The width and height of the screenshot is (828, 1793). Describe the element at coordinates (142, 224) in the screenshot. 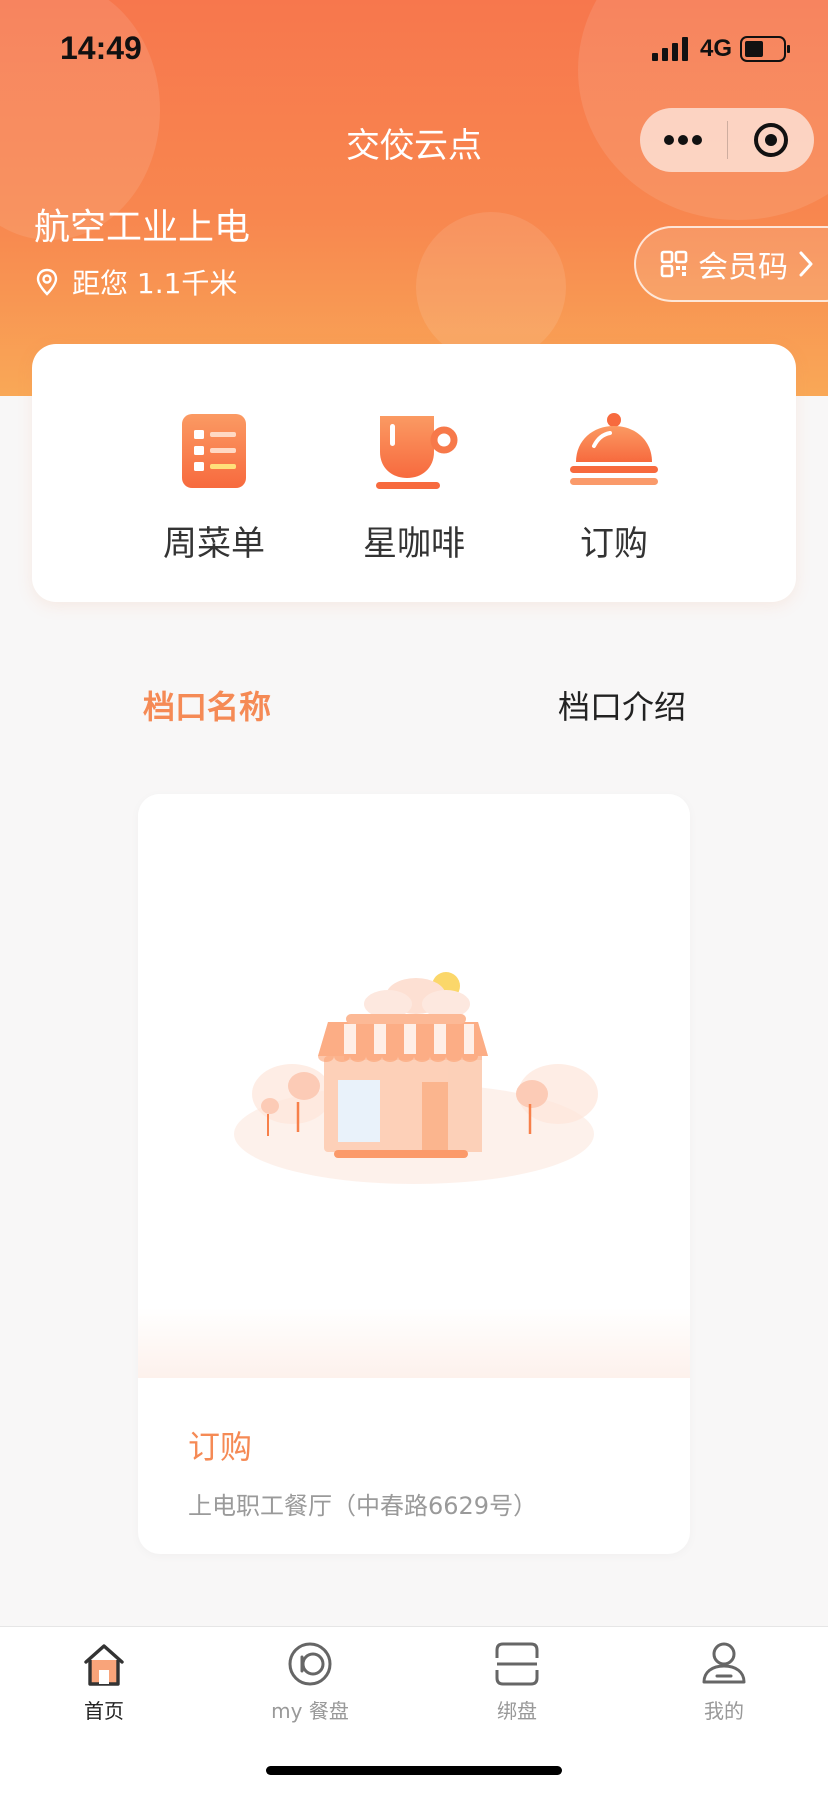

I see `store-name: 航空工业上电` at that location.